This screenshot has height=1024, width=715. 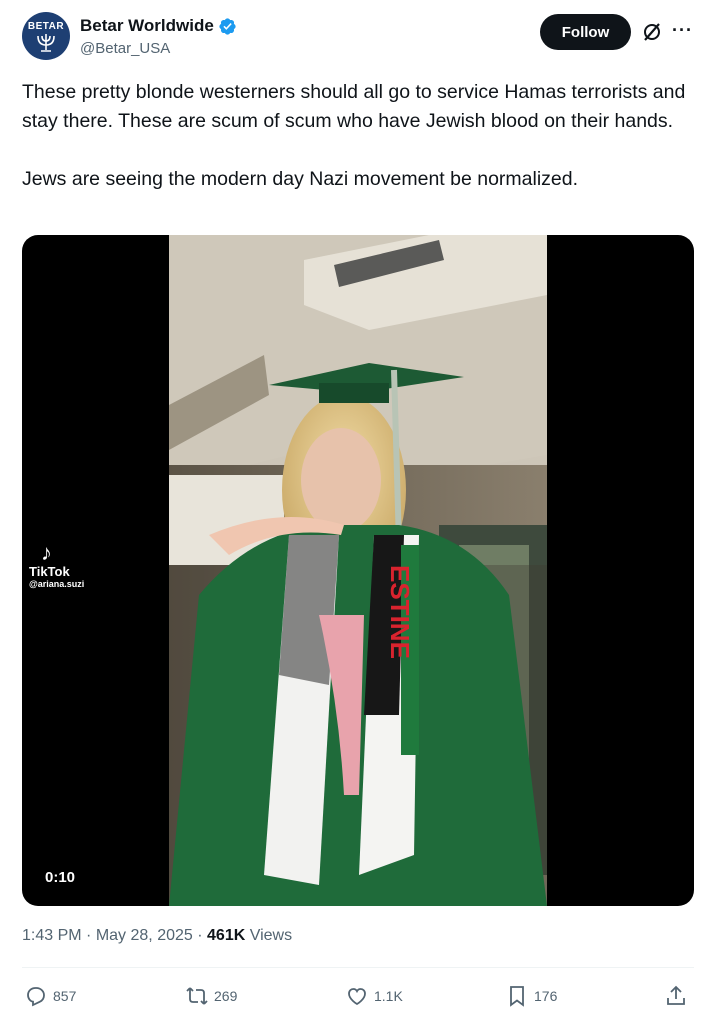 I want to click on bookmark-button: 176, so click(x=531, y=996).